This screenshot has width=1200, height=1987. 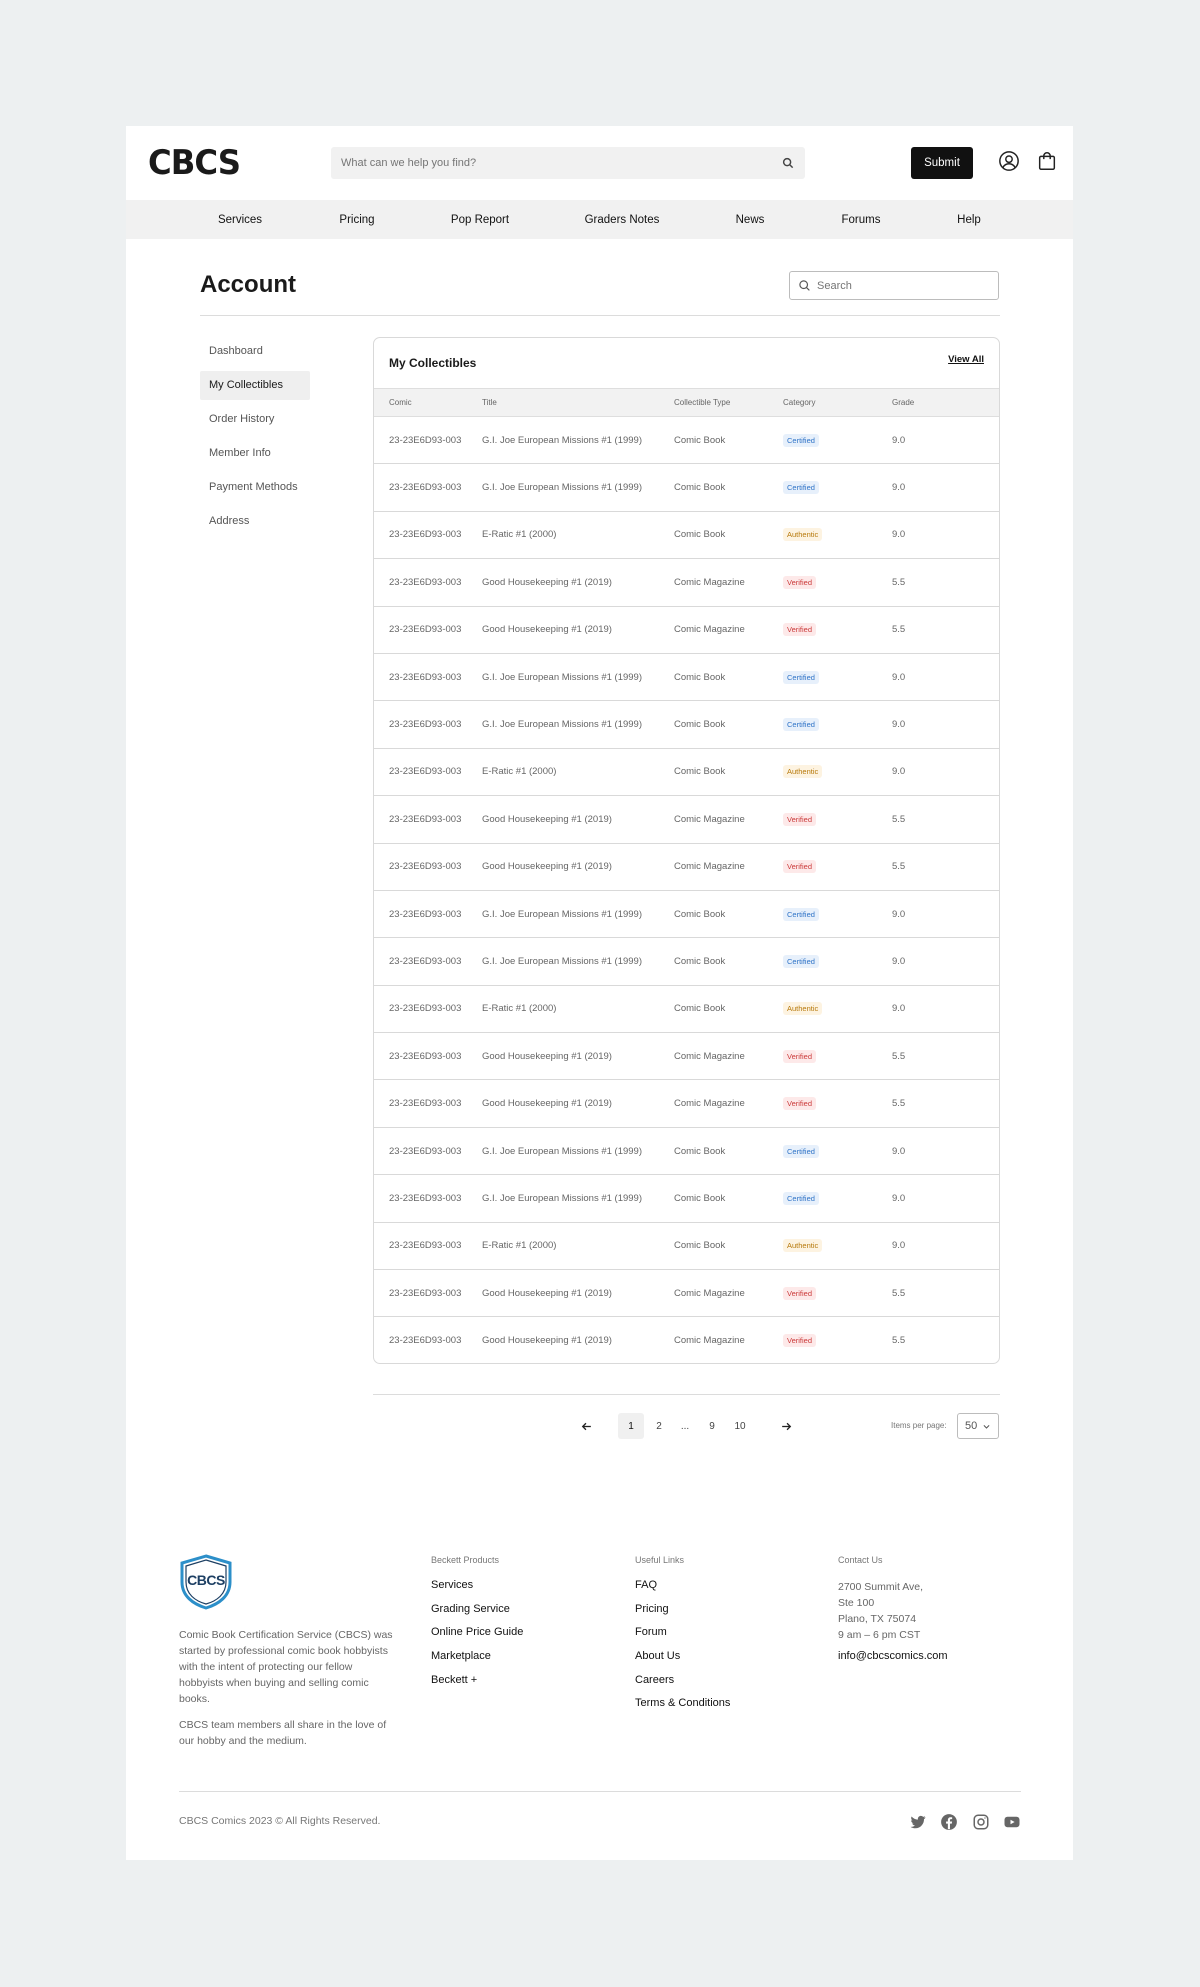 What do you see at coordinates (586, 1426) in the screenshot?
I see `prev-page-button` at bounding box center [586, 1426].